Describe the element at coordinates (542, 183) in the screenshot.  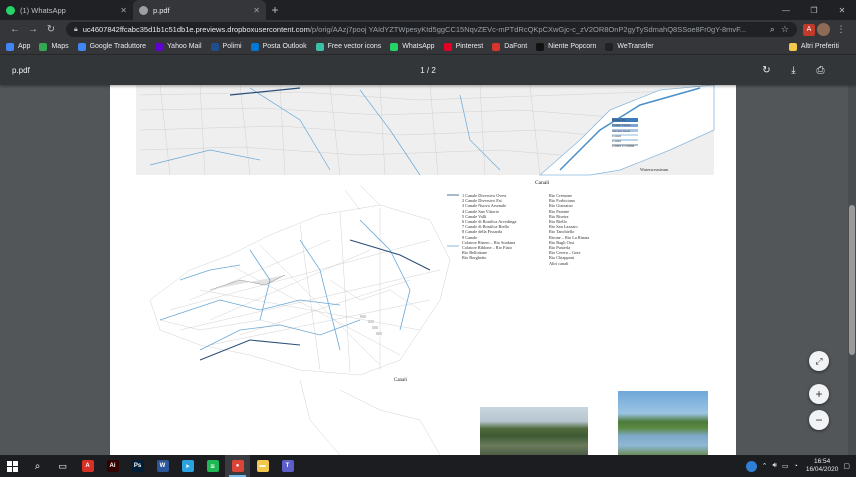
I see `canali-legend-title: Canali` at that location.